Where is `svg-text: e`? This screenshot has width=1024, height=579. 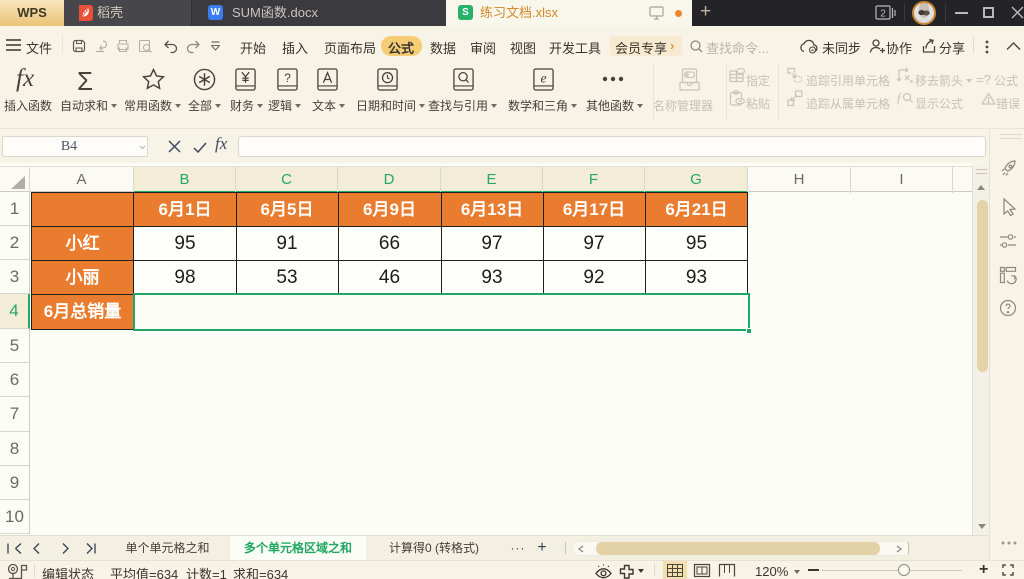
svg-text: e is located at coordinates (543, 78).